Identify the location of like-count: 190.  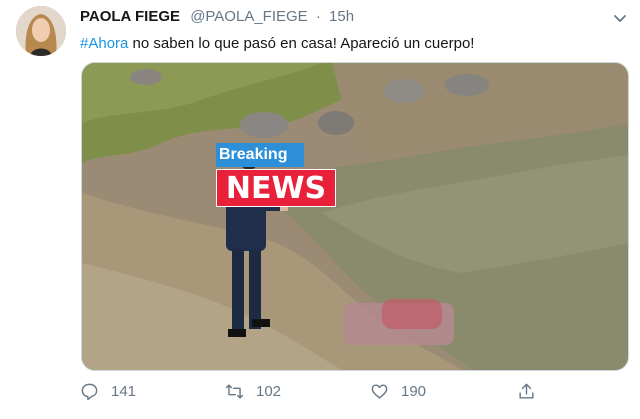
(414, 391).